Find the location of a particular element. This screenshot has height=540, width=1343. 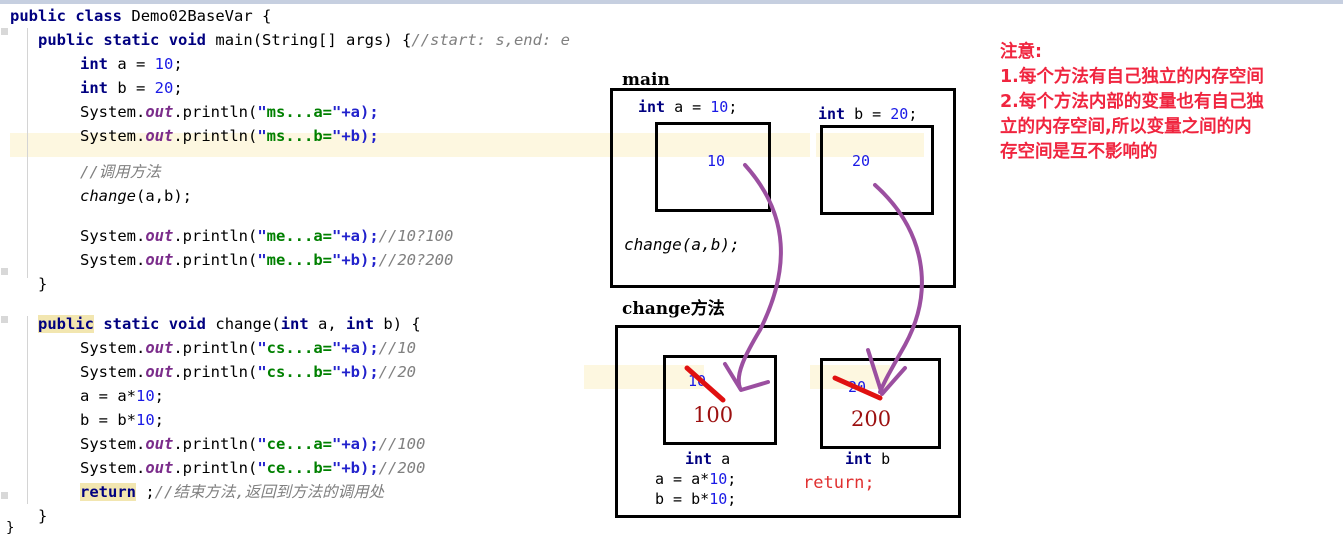

call-args: (a,b); is located at coordinates (164, 196).